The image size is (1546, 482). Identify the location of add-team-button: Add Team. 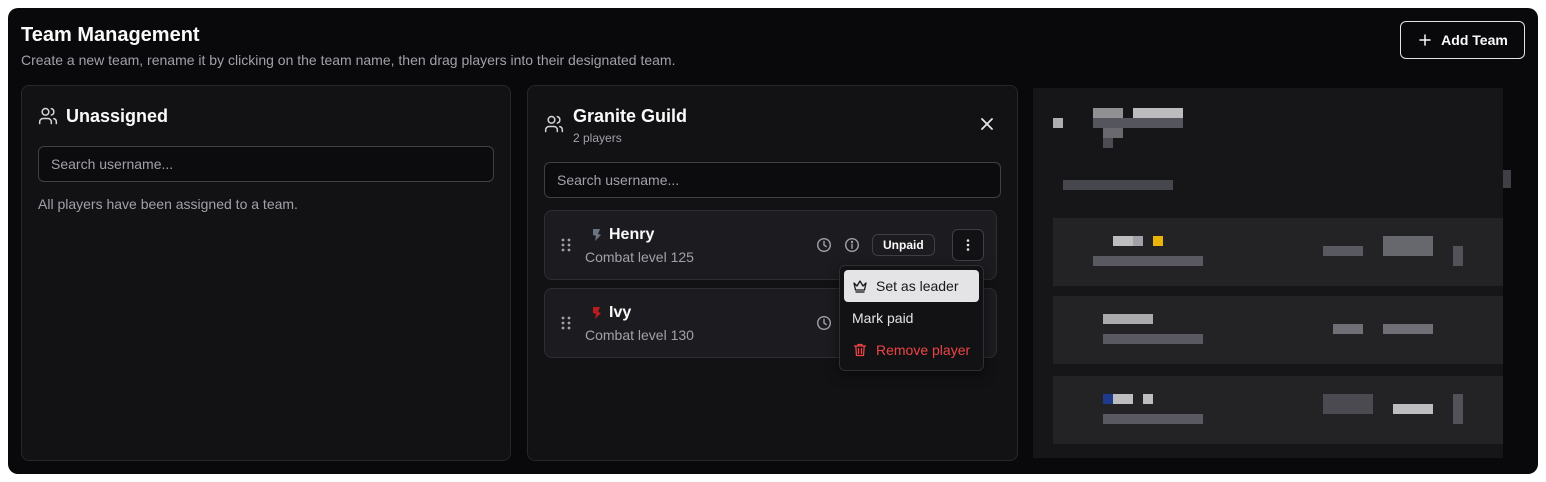
(1462, 40).